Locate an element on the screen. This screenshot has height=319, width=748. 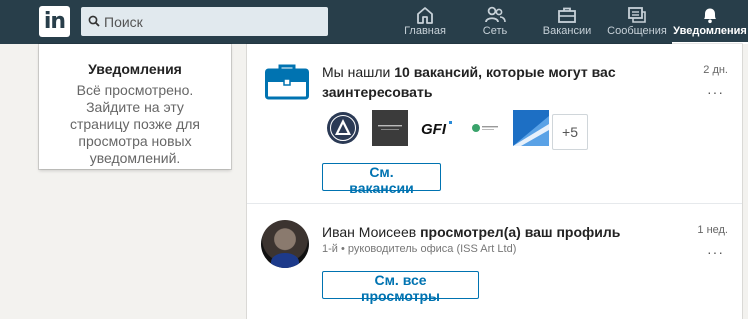
viewer-name: Иван Моисеев is located at coordinates (369, 232).